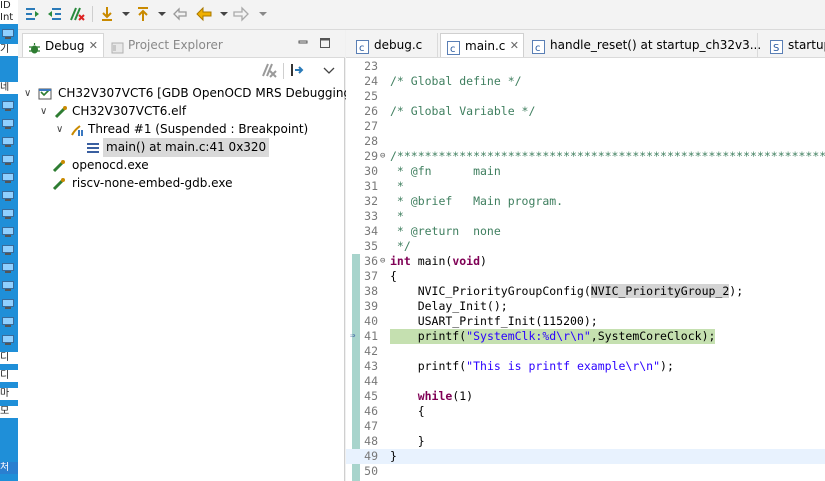 The width and height of the screenshot is (825, 481). What do you see at coordinates (585, 111) in the screenshot?
I see `code-line: 26 /* Global Variable */` at bounding box center [585, 111].